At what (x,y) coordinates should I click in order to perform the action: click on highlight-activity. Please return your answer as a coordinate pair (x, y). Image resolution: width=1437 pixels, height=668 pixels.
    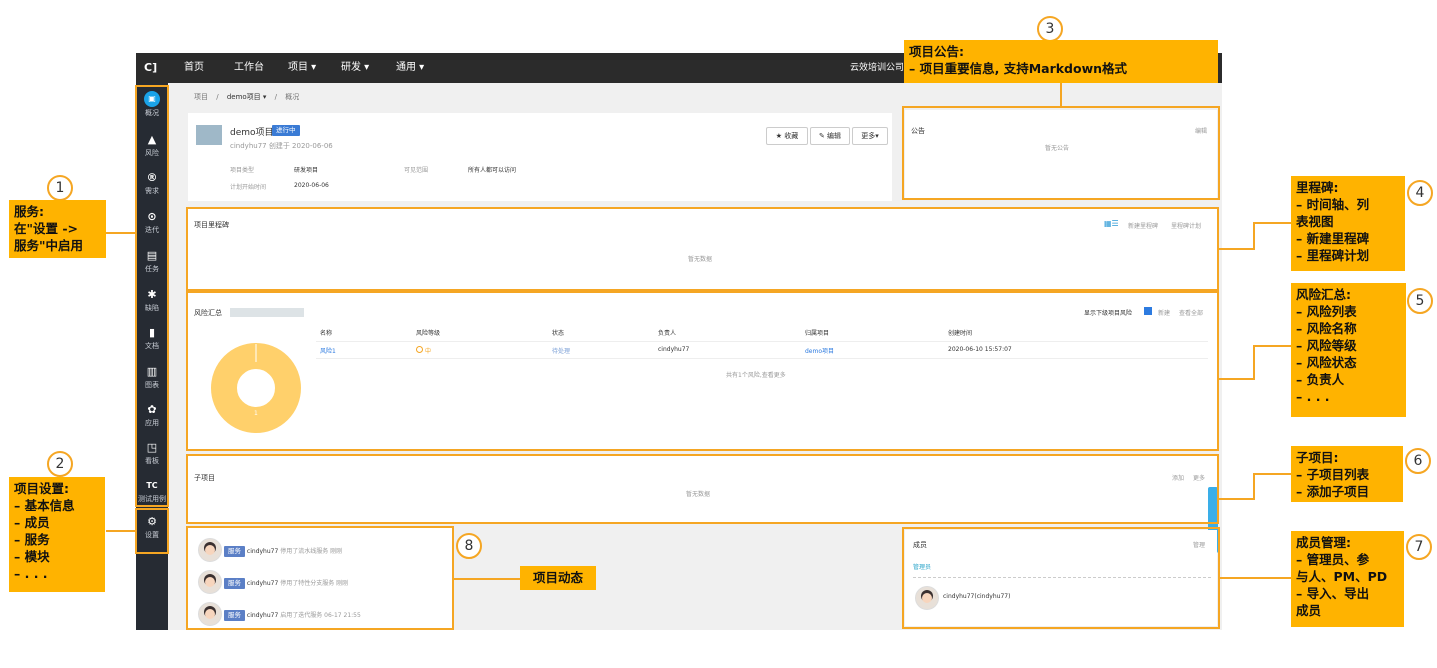
    Looking at the image, I should click on (320, 578).